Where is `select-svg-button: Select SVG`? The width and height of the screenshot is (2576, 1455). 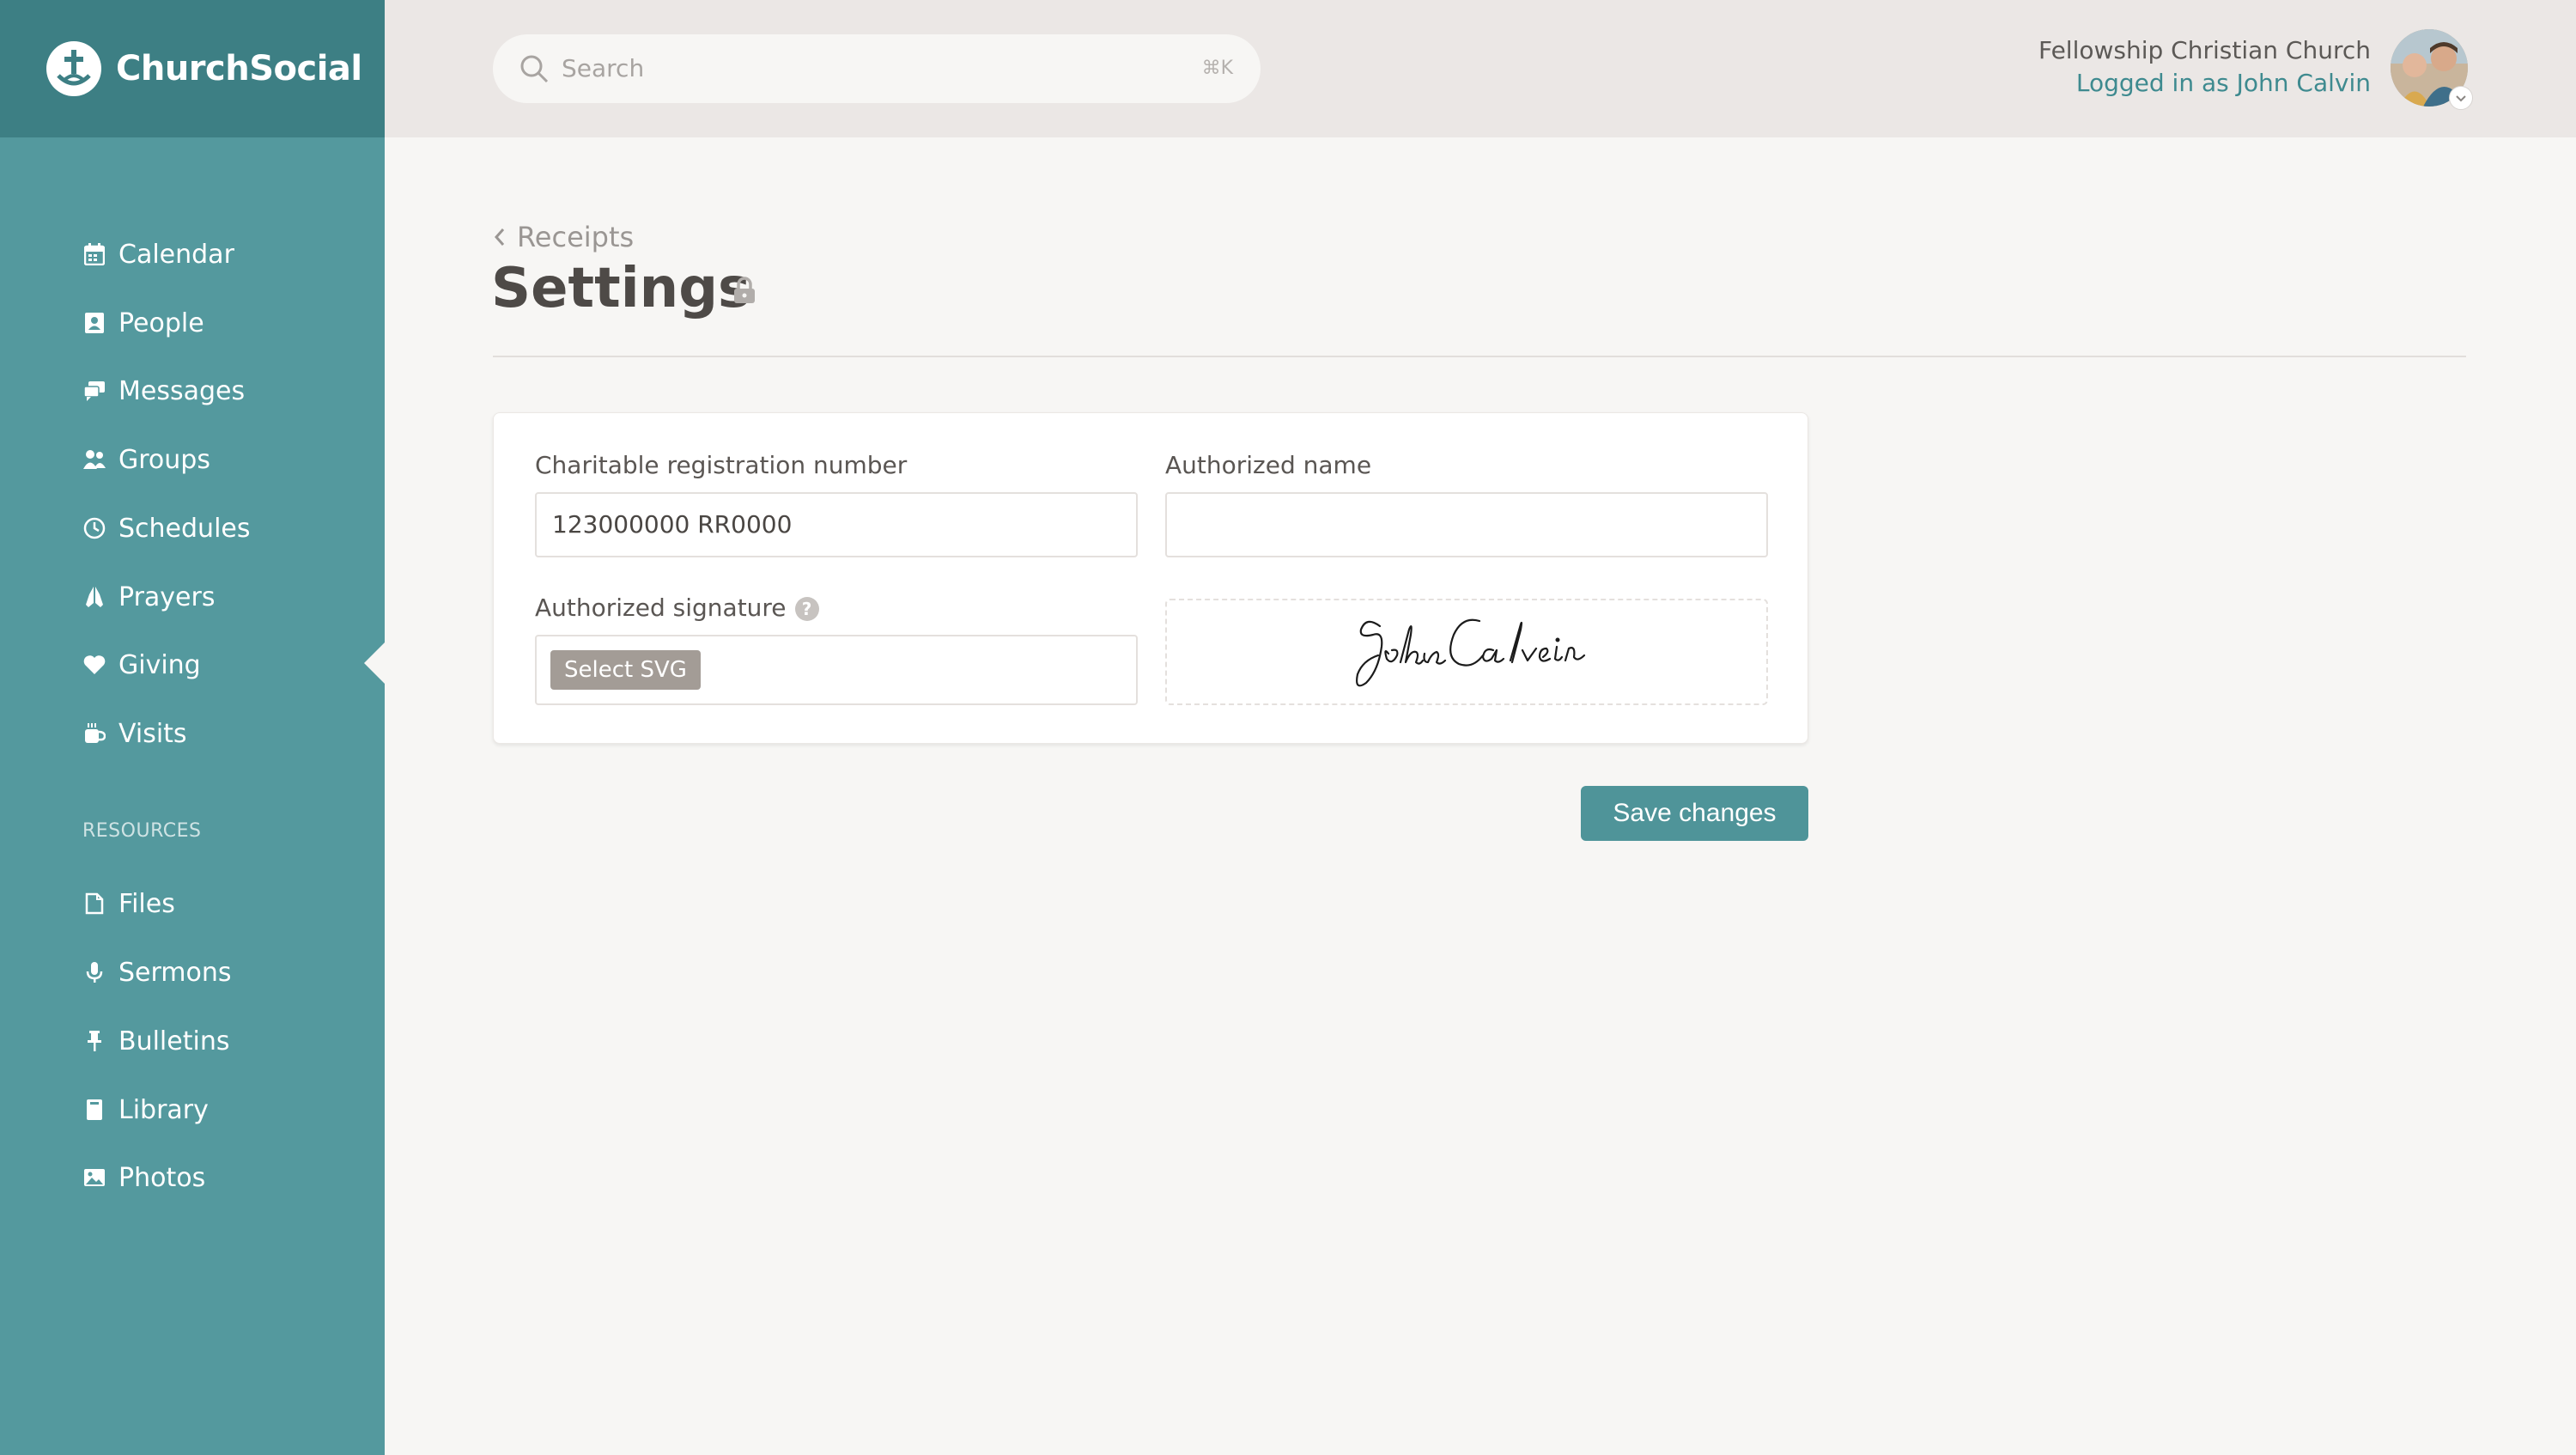
select-svg-button: Select SVG is located at coordinates (625, 670).